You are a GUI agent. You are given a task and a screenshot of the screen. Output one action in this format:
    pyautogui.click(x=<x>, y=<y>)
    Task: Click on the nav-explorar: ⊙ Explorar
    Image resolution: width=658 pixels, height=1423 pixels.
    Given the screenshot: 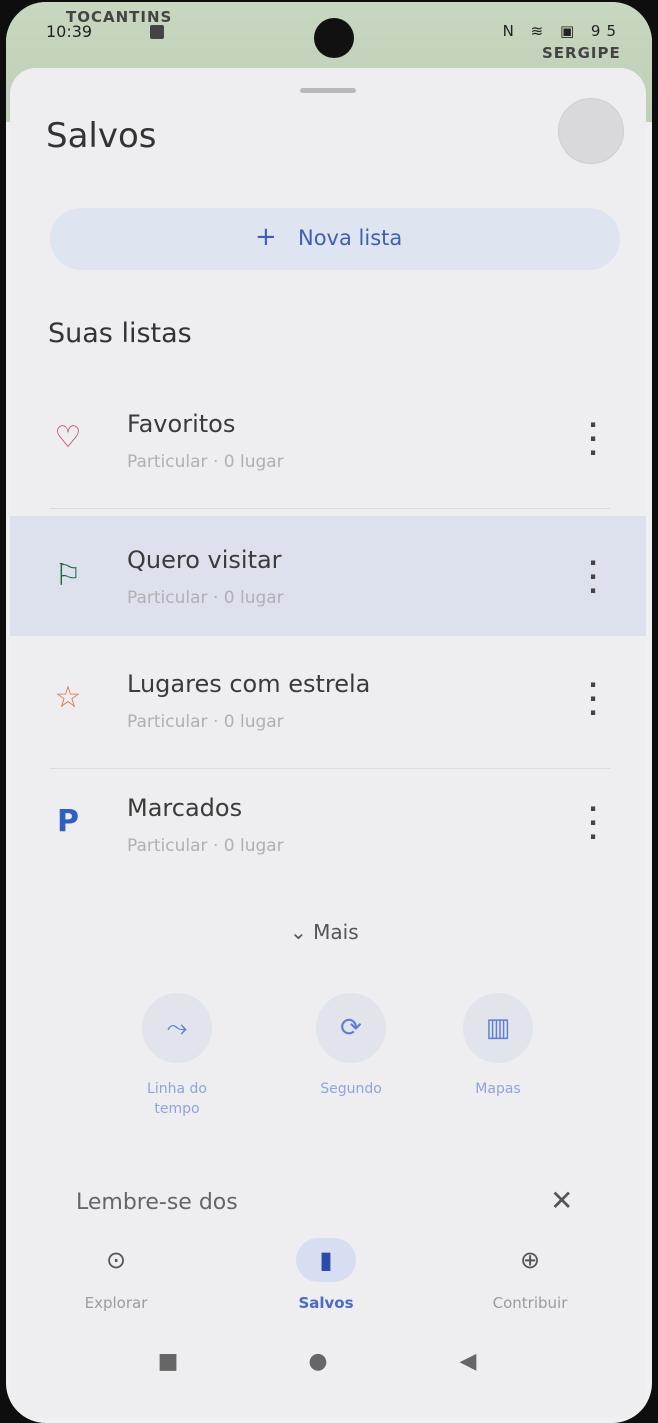 What is the action you would take?
    pyautogui.click(x=116, y=1275)
    